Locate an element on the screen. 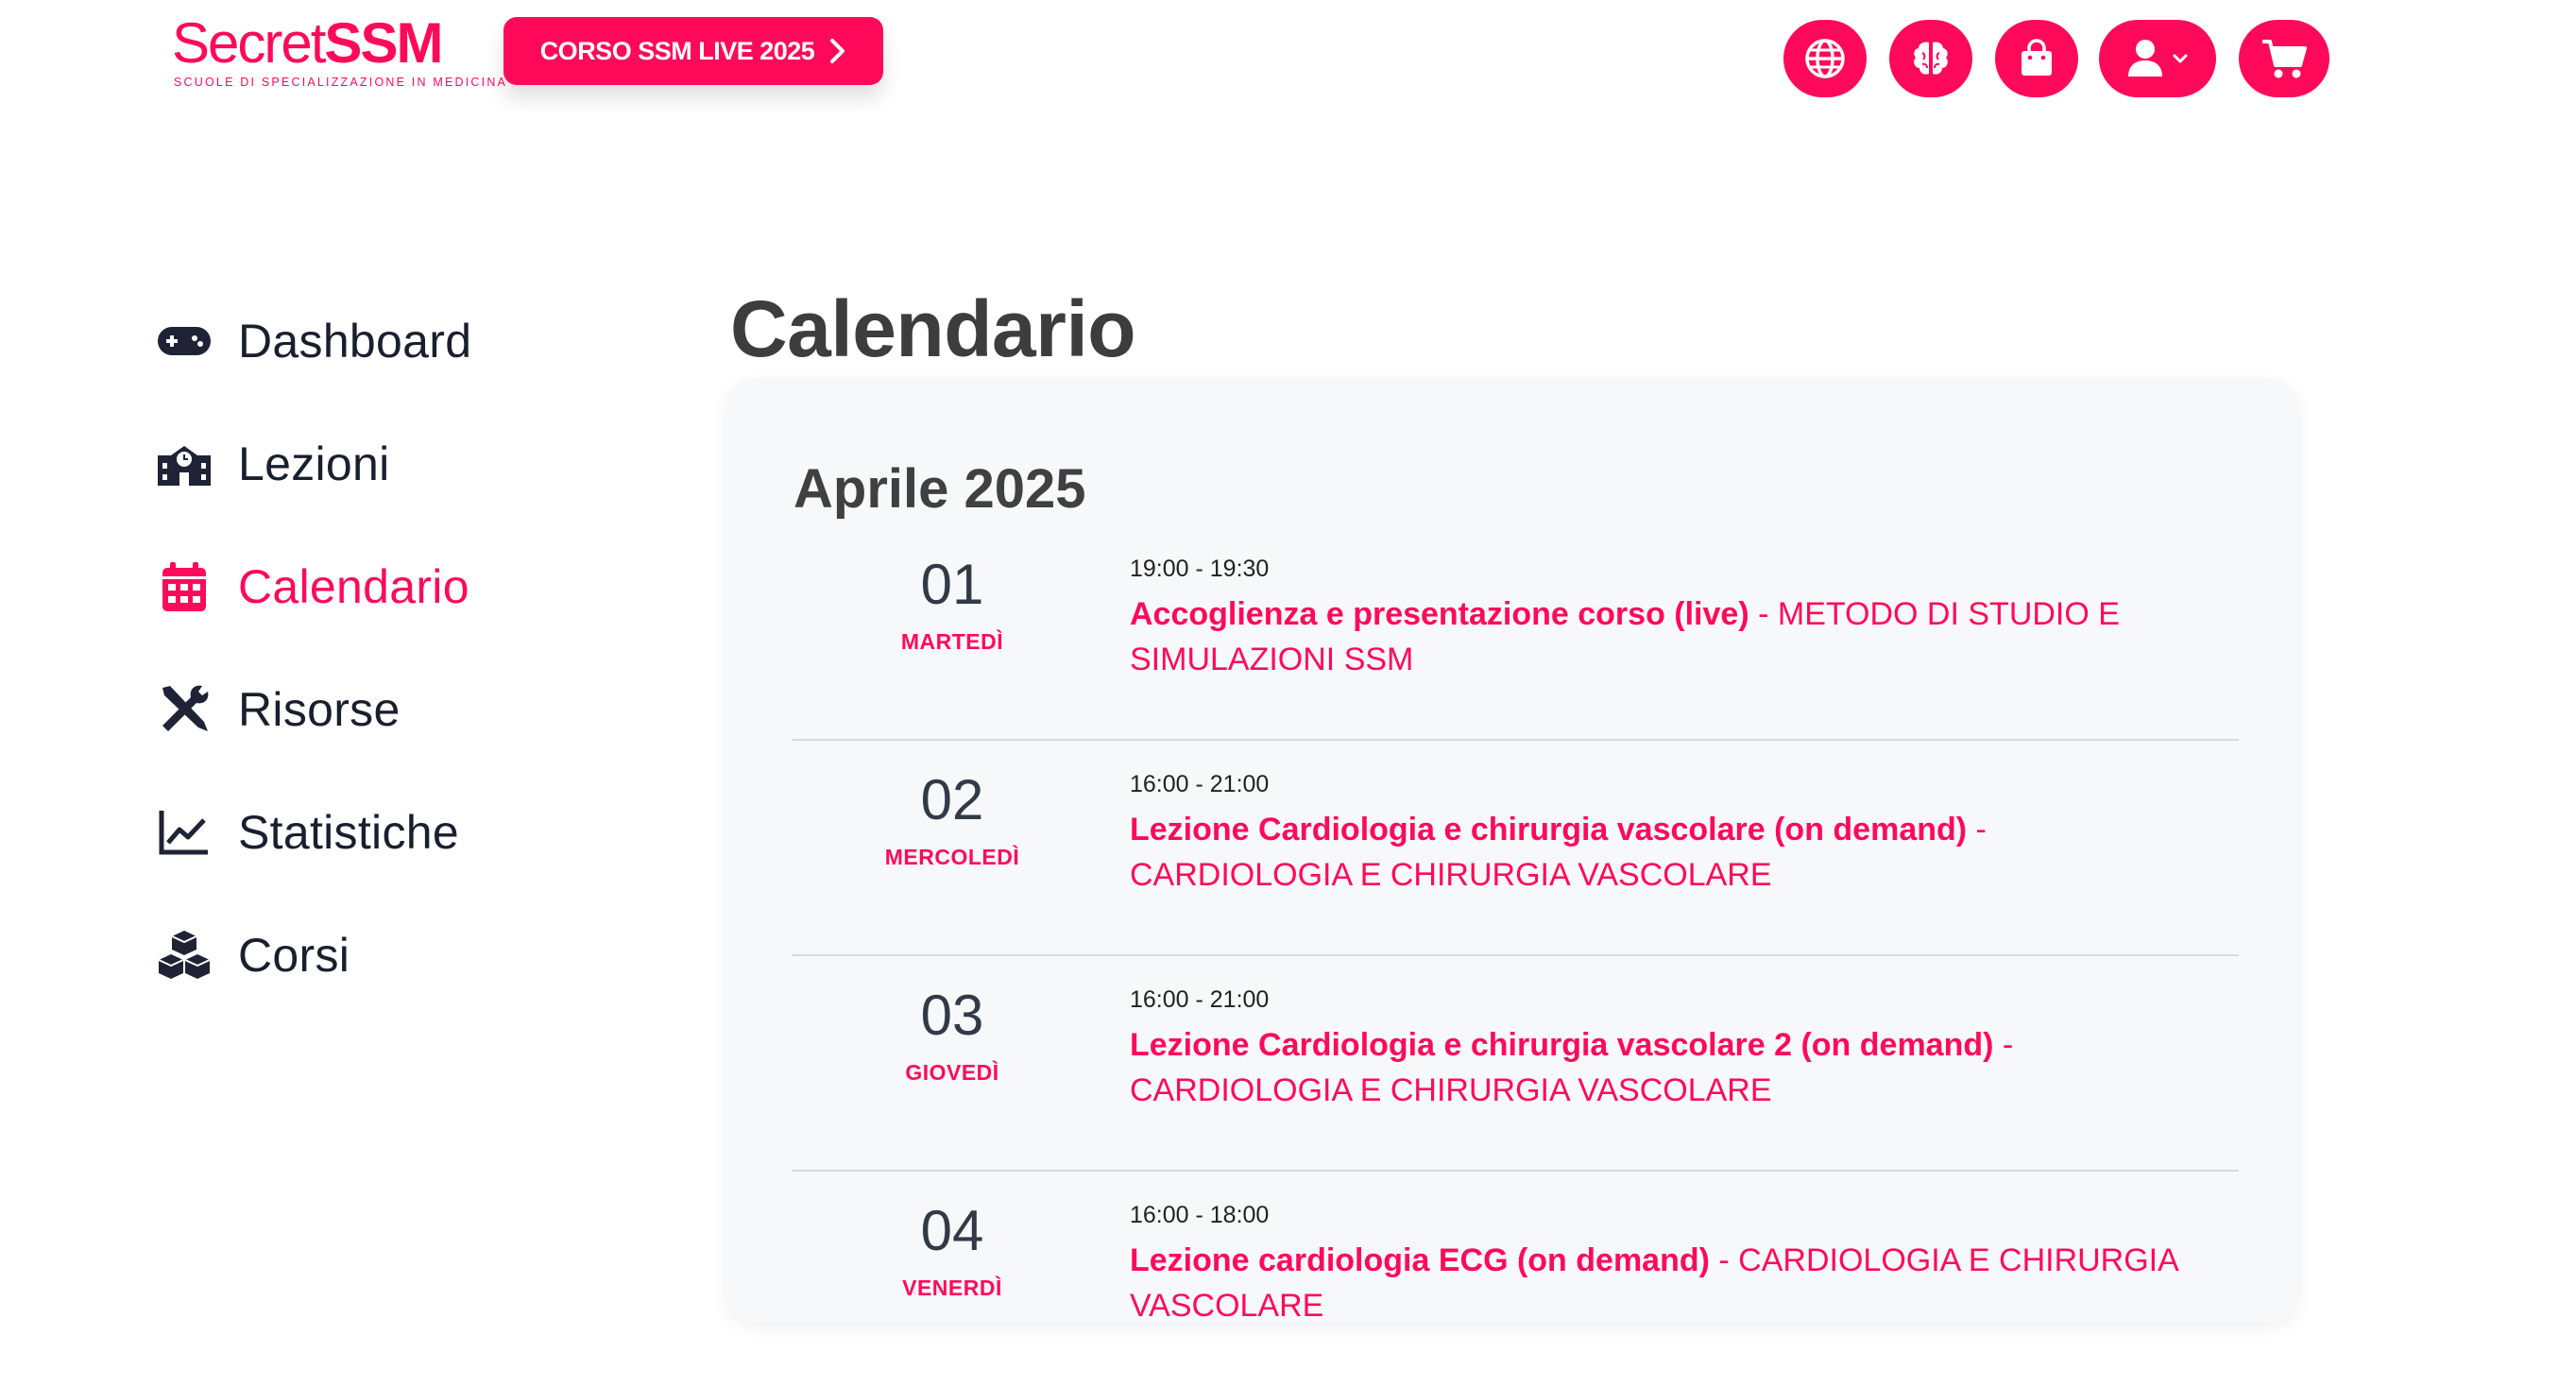  logo-text-light: Secret is located at coordinates (249, 43).